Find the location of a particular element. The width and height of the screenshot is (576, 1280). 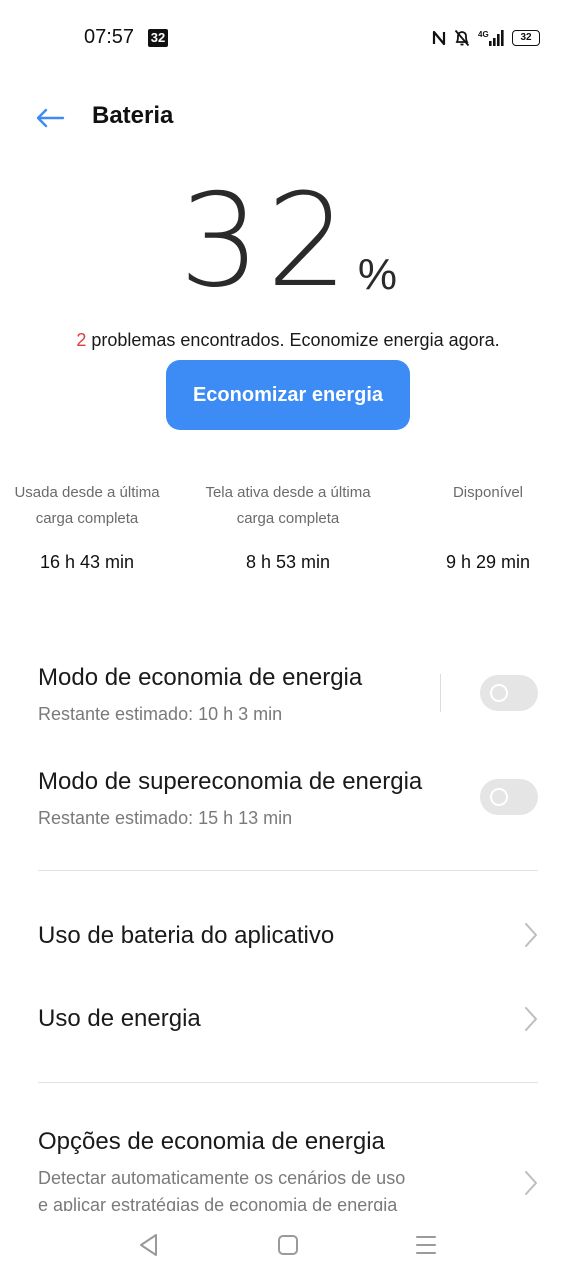

stat-label-line is located at coordinates (484, 519).